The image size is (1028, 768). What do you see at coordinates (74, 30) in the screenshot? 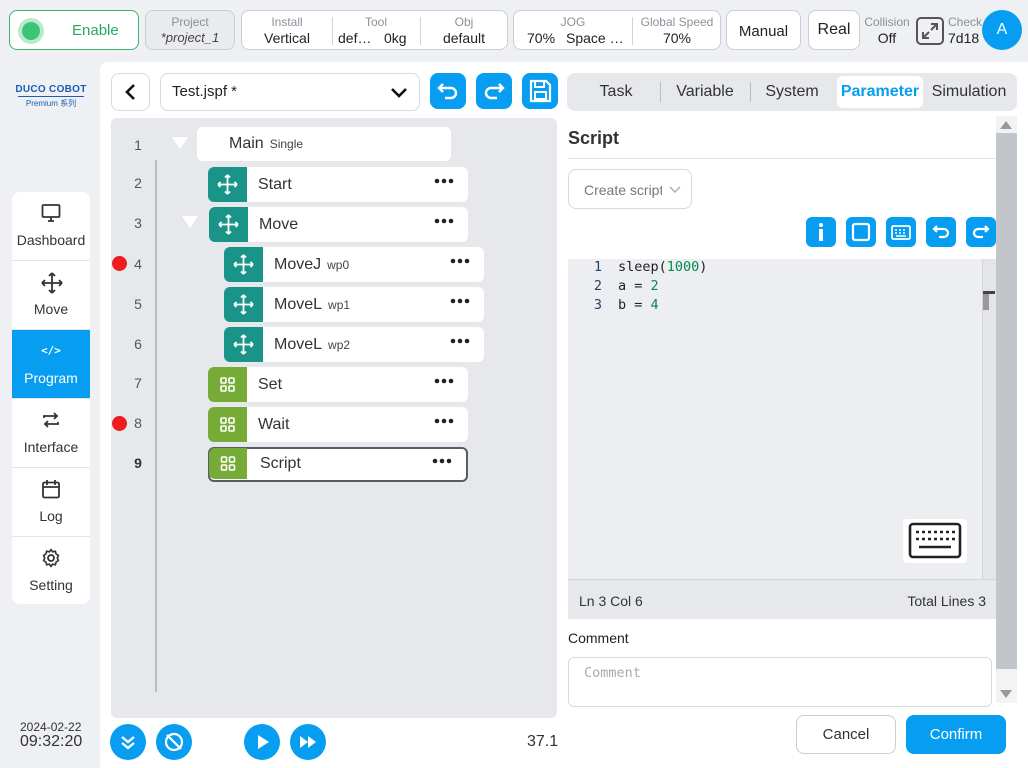
I see `enable-button: Enable` at bounding box center [74, 30].